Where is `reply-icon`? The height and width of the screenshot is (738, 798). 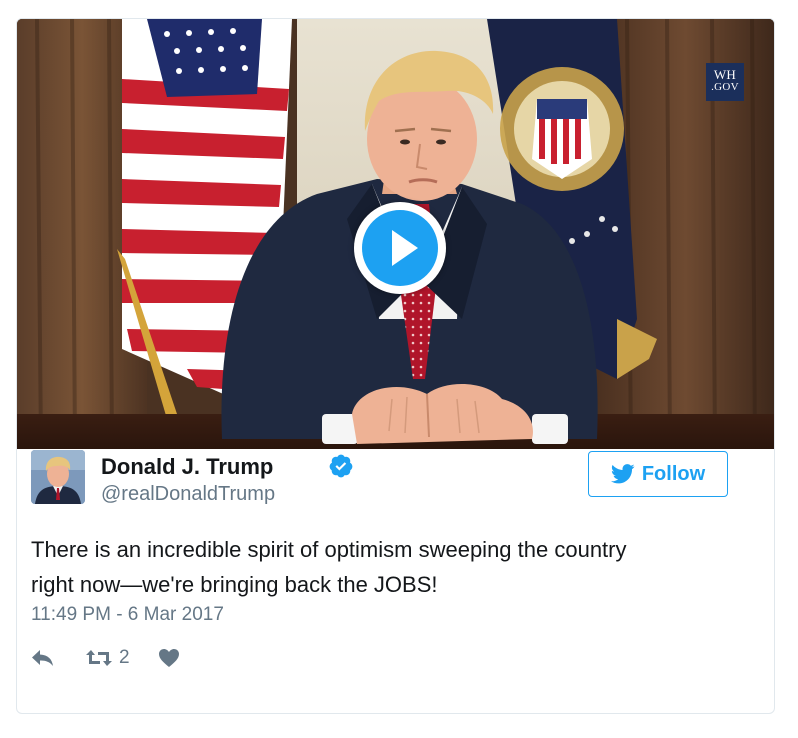
reply-icon is located at coordinates (42, 658).